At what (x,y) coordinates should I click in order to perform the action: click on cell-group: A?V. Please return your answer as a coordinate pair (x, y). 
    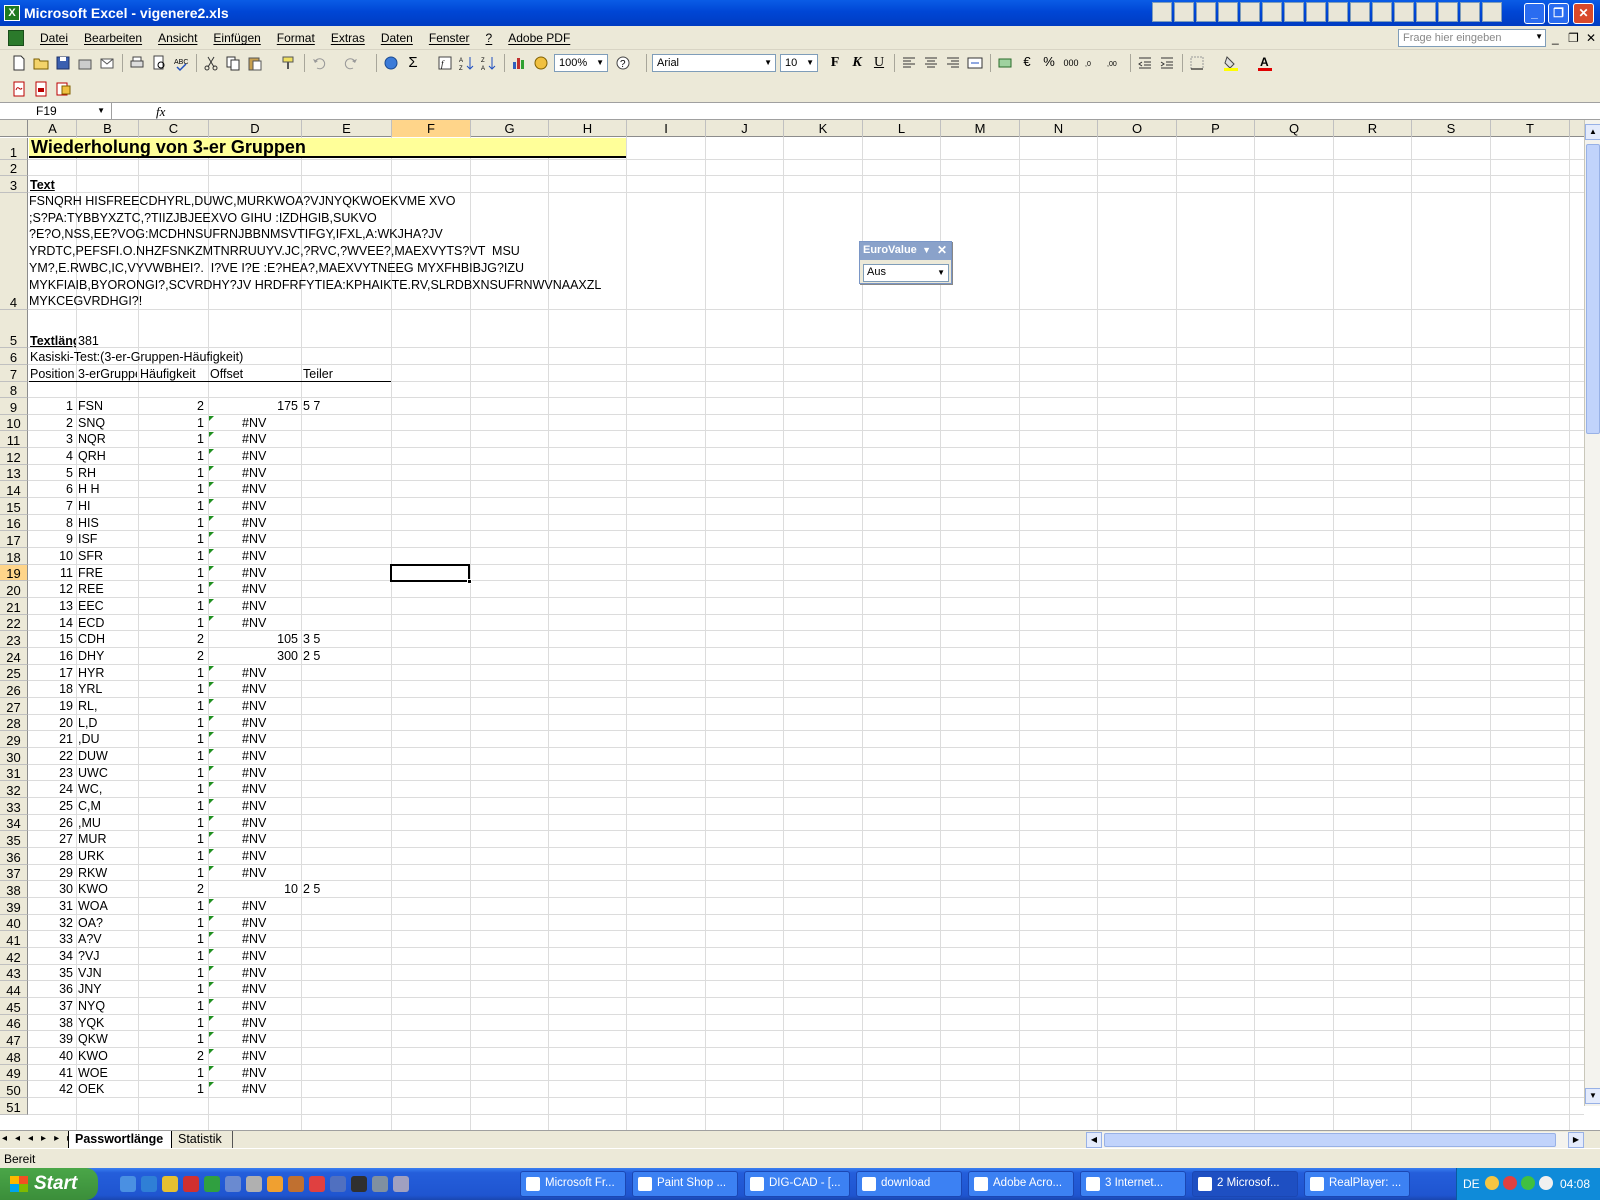
    Looking at the image, I should click on (107, 939).